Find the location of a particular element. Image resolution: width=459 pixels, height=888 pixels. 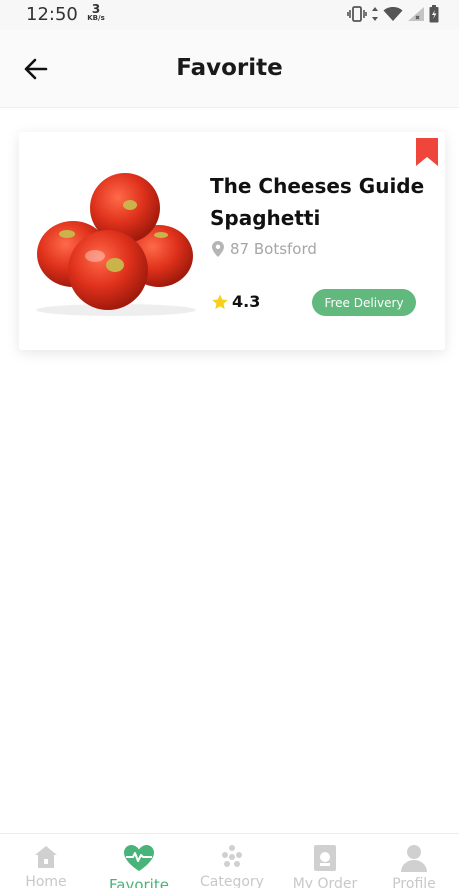

status-time: 12:50 is located at coordinates (52, 14).